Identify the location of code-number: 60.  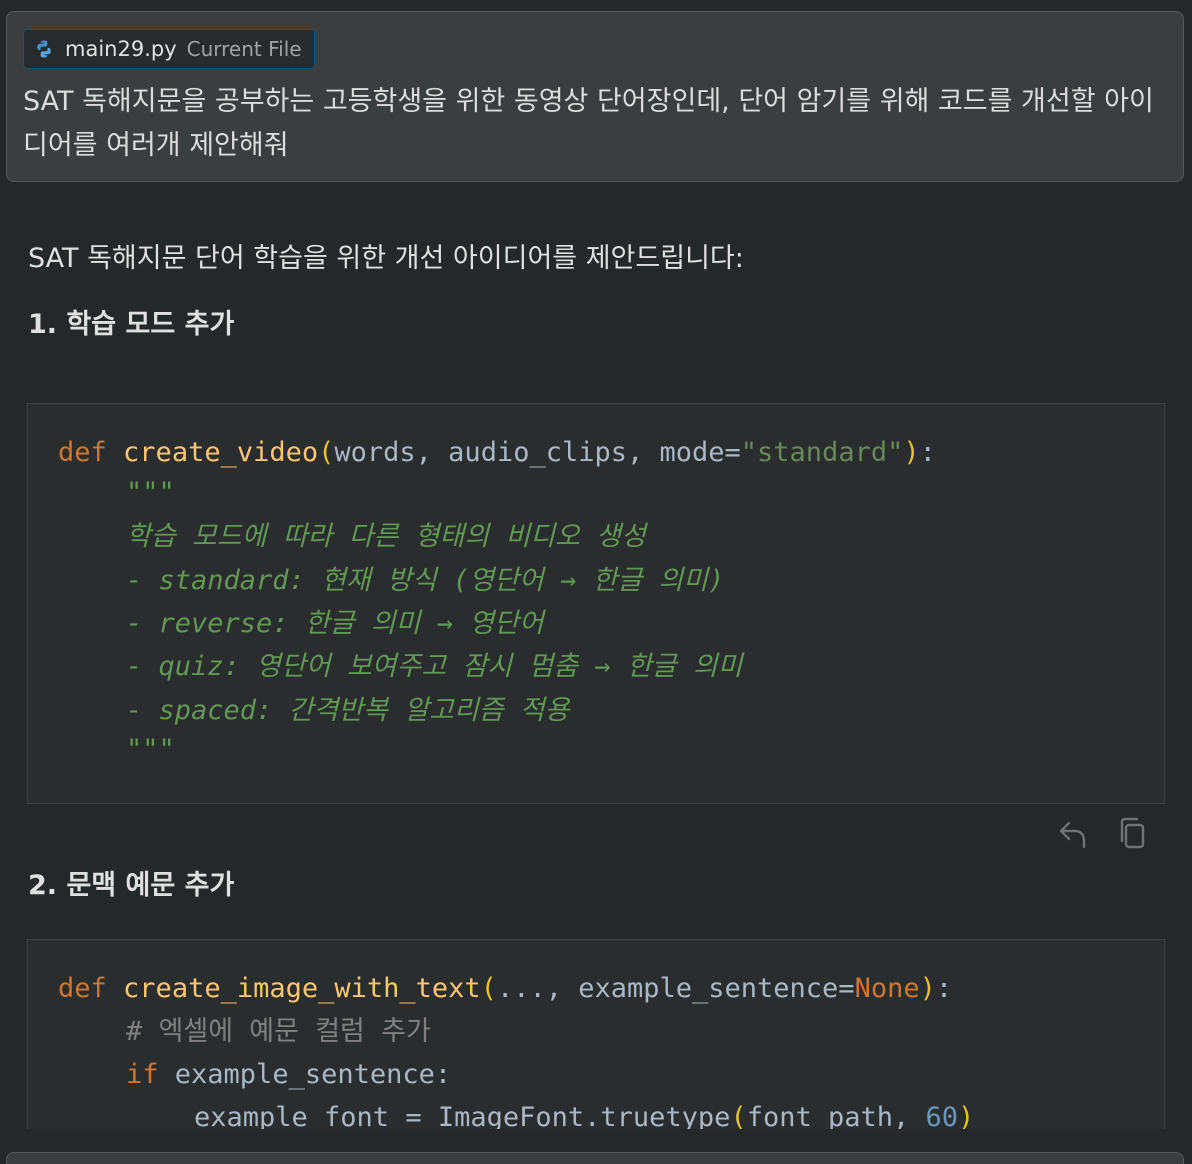
(942, 1115).